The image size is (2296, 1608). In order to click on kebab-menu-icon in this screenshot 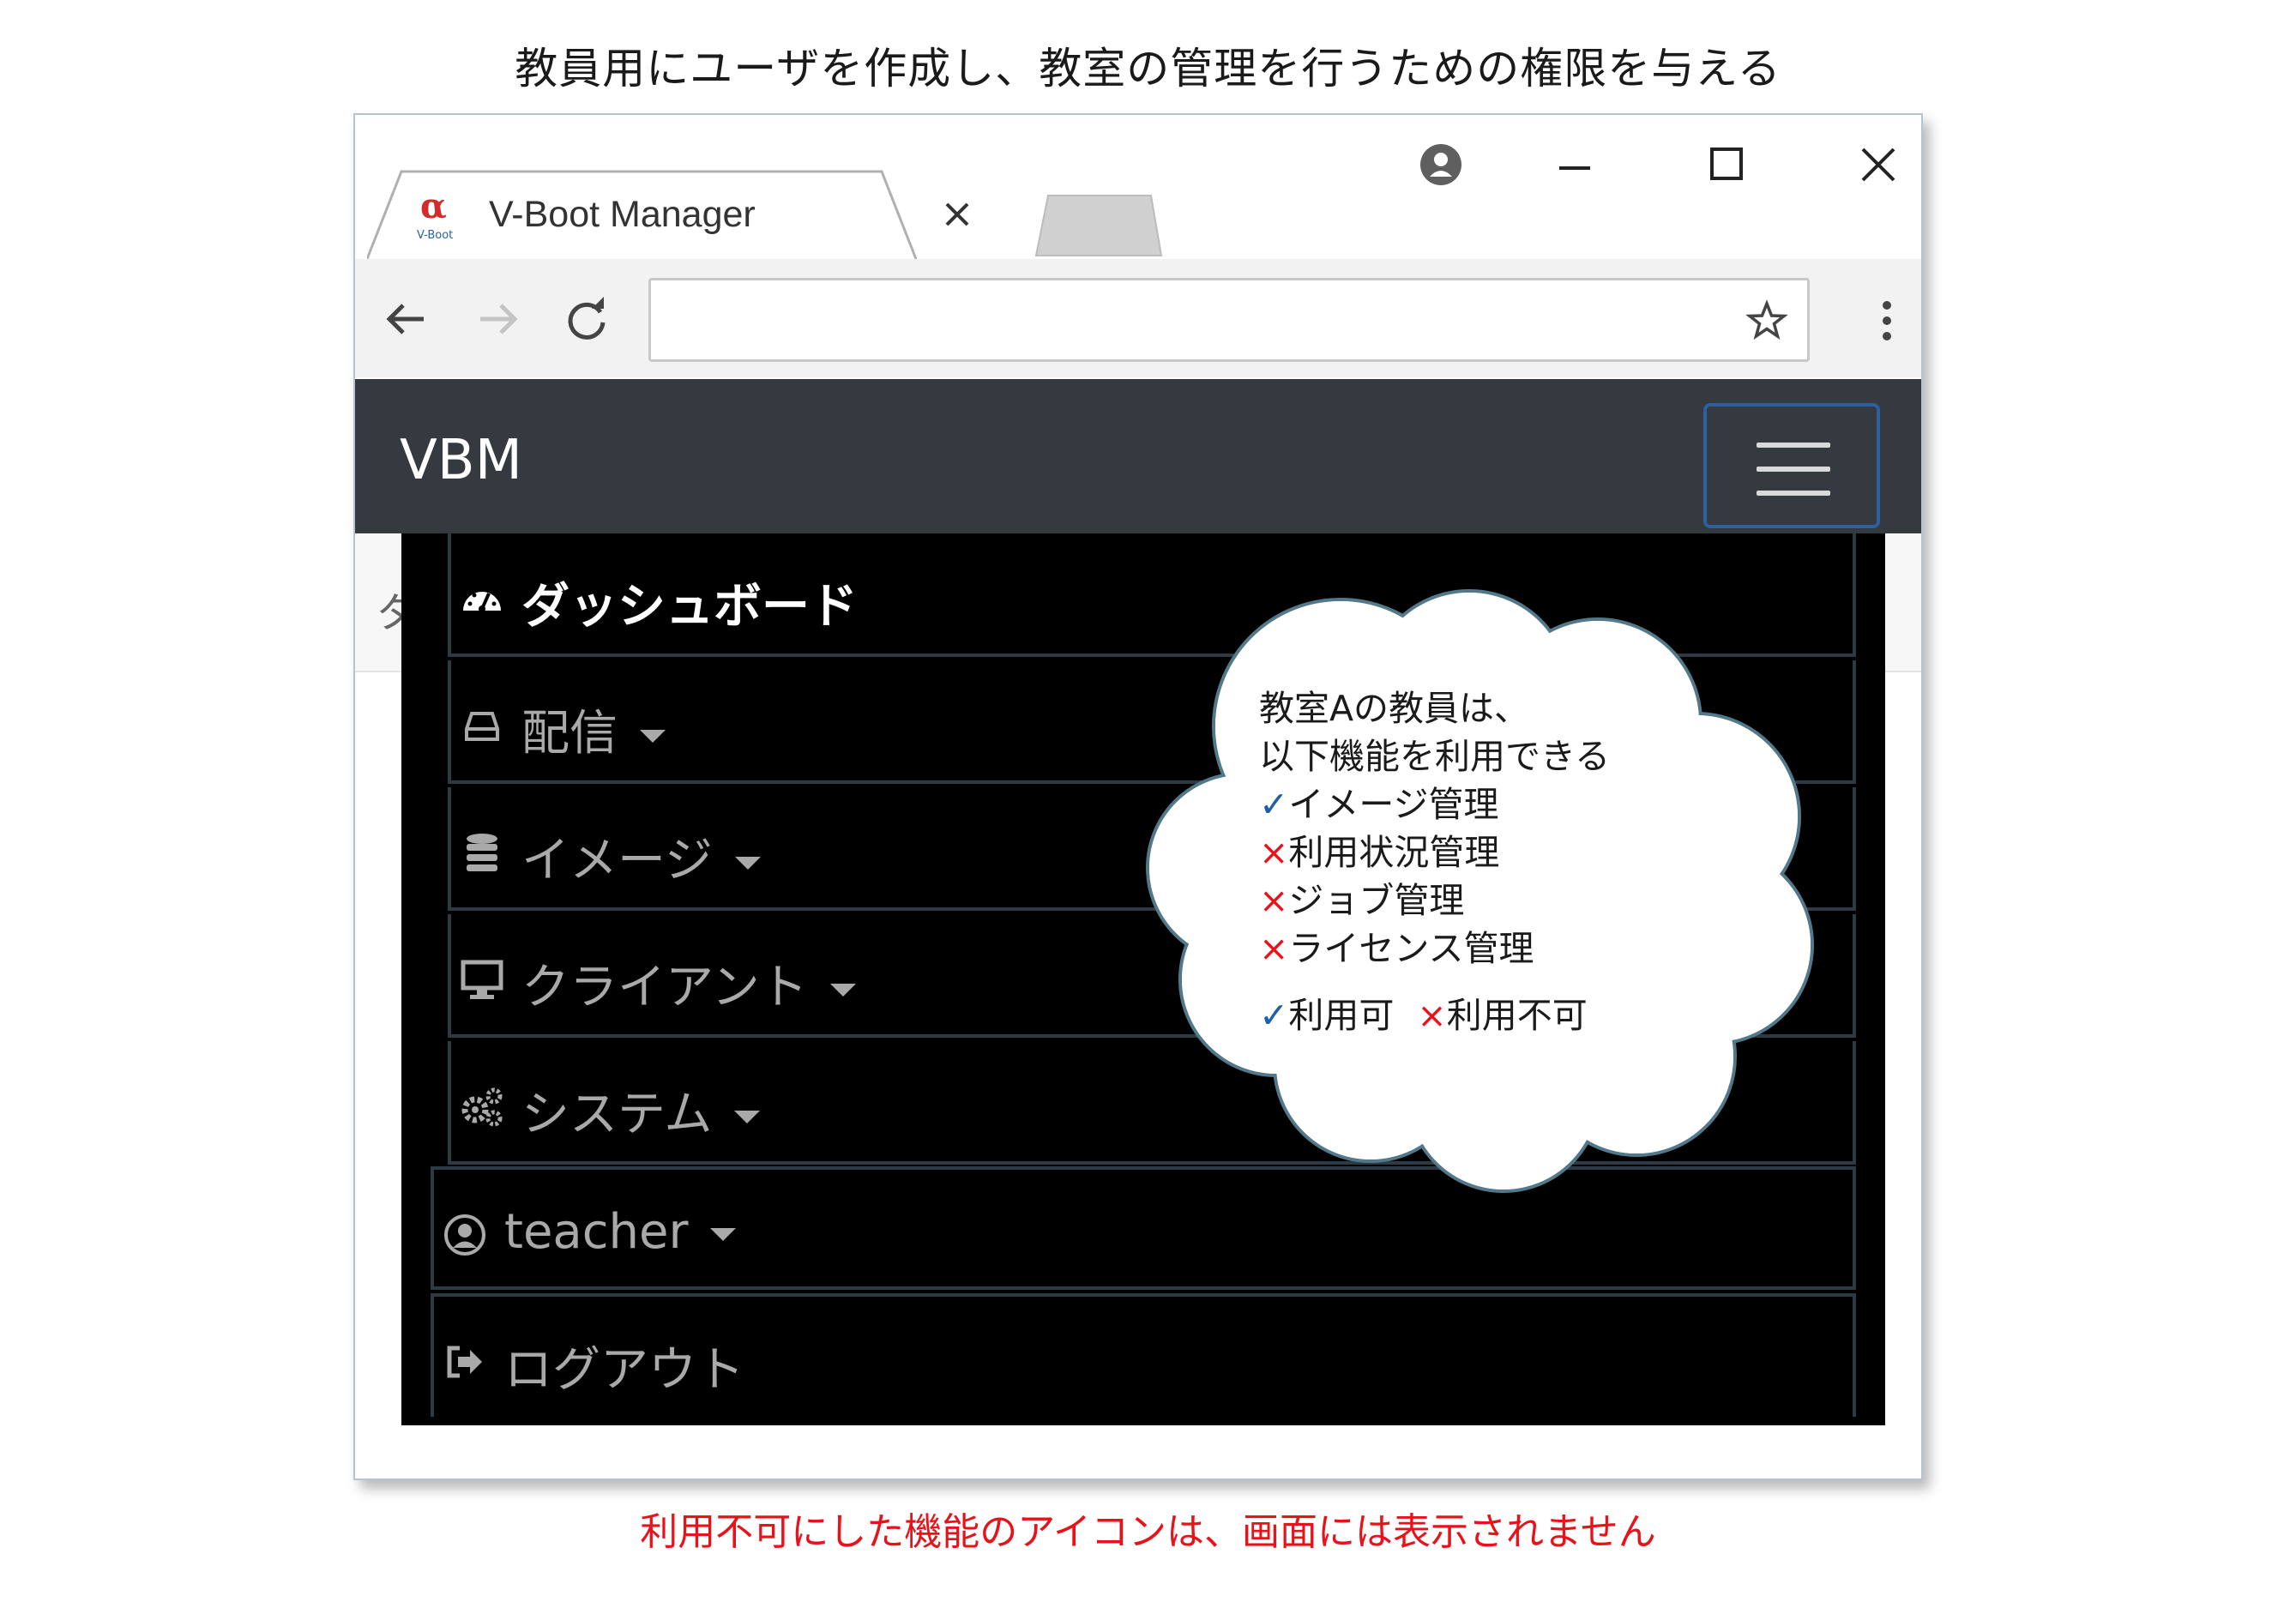, I will do `click(1887, 320)`.